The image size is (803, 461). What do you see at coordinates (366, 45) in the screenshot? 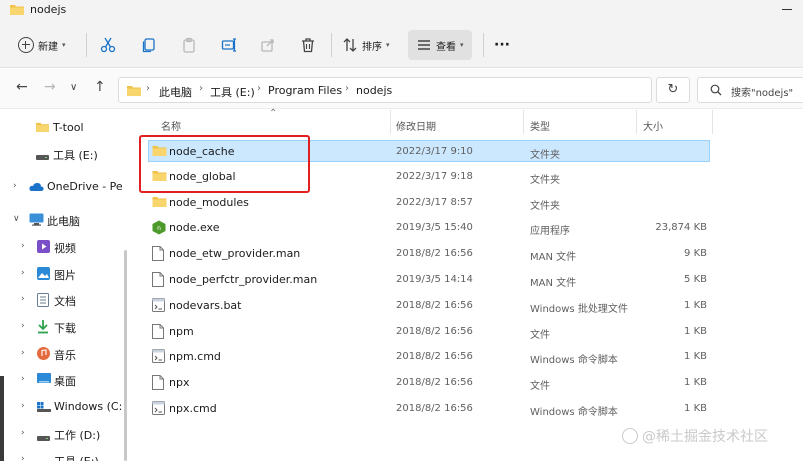
I see `sort-button: 排序 ▾` at bounding box center [366, 45].